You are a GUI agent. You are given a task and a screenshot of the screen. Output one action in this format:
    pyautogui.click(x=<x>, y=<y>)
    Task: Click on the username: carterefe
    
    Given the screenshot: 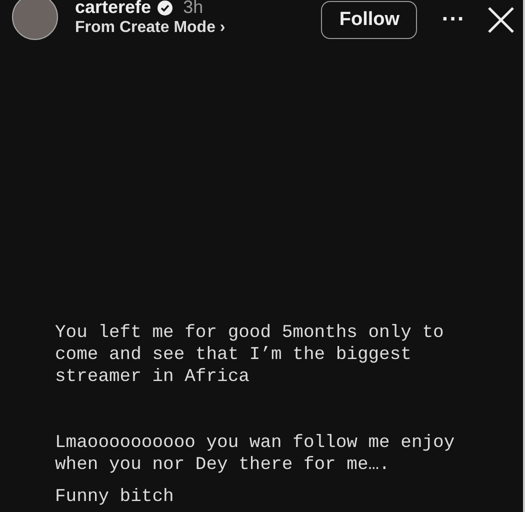 What is the action you would take?
    pyautogui.click(x=113, y=9)
    